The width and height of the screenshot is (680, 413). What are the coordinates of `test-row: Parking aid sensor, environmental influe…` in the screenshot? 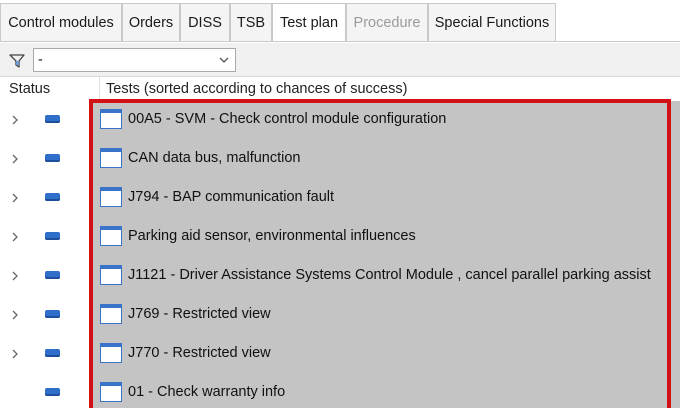 It's located at (340, 237).